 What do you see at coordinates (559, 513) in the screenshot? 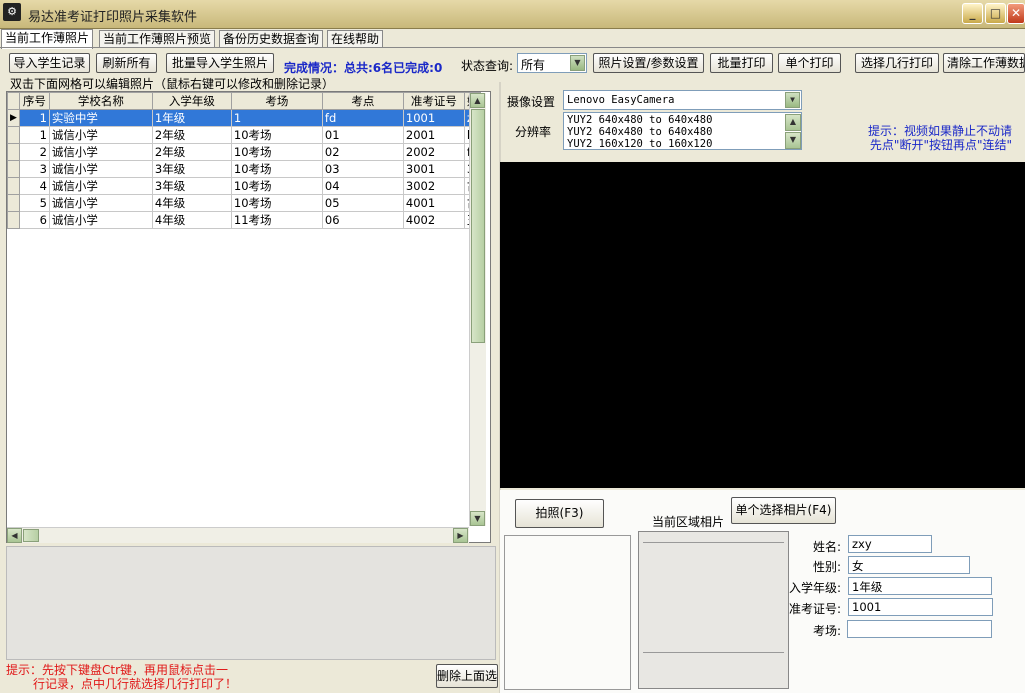
I see `capture-button: 拍照(F3)` at bounding box center [559, 513].